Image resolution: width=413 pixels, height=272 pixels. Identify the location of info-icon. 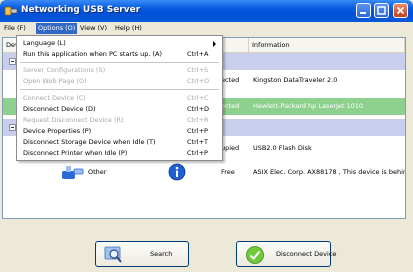
(177, 173).